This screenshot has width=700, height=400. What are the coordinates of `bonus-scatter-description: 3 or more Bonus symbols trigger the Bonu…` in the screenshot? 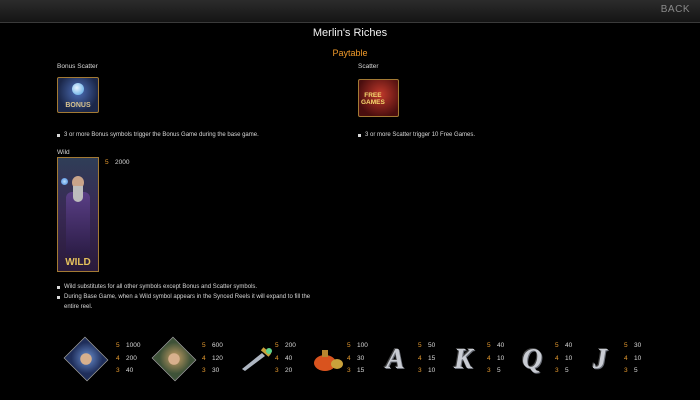 It's located at (197, 135).